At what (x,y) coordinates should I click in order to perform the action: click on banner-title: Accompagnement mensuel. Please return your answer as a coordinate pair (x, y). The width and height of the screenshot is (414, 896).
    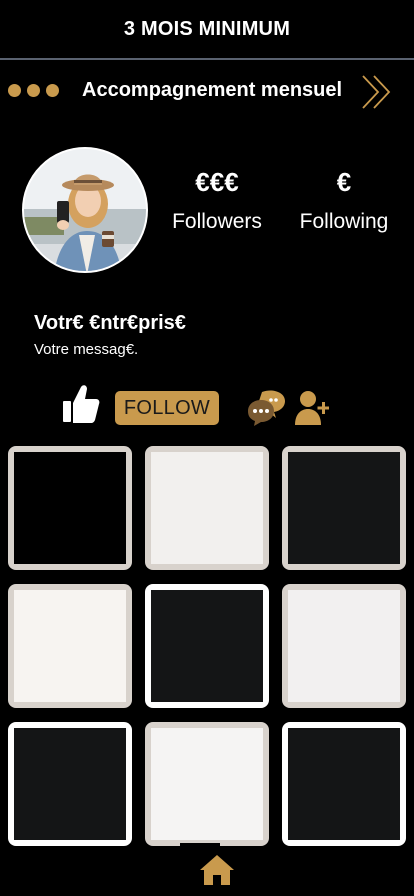
    Looking at the image, I should click on (212, 90).